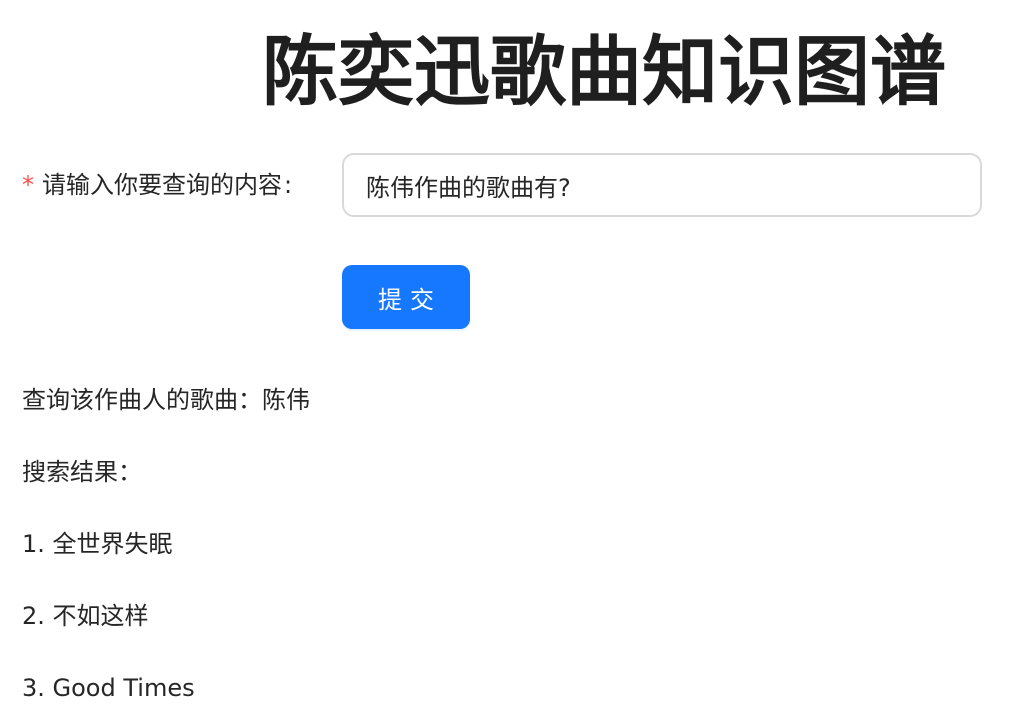 The image size is (1012, 724). What do you see at coordinates (162, 185) in the screenshot?
I see `query-label-text: 请输入你要查询的内容` at bounding box center [162, 185].